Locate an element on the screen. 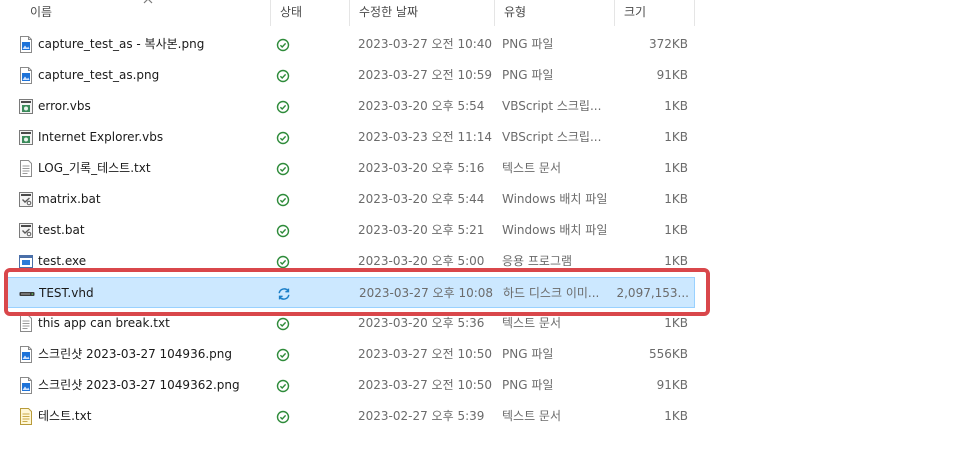 Image resolution: width=963 pixels, height=460 pixels. sort-ascending-icon is located at coordinates (148, 2).